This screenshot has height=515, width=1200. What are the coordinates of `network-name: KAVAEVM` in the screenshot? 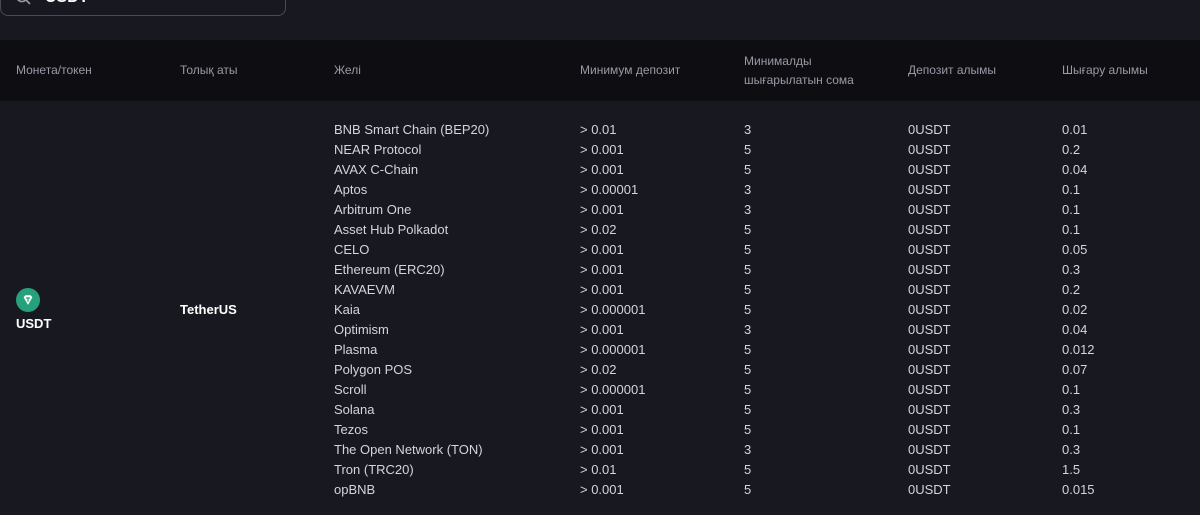 It's located at (364, 289).